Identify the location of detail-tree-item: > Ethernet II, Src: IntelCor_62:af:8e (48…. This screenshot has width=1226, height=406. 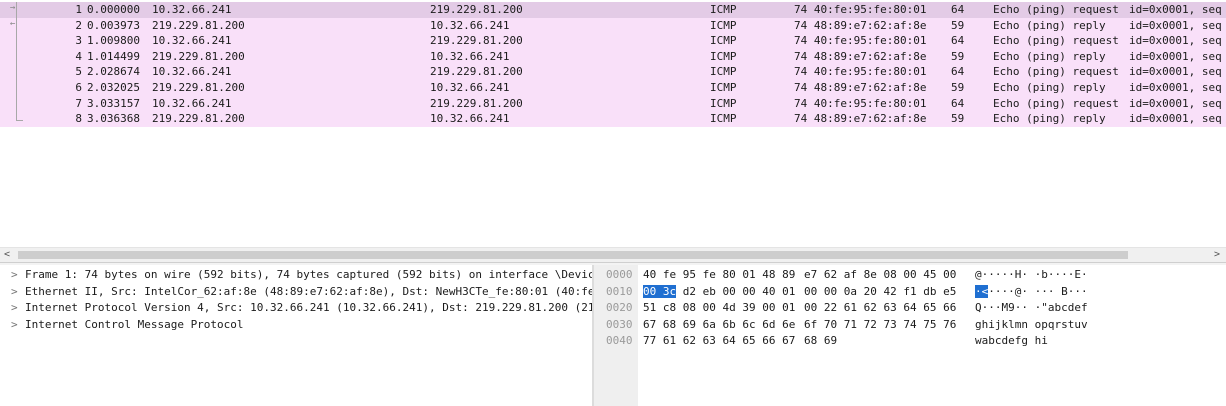
(296, 291).